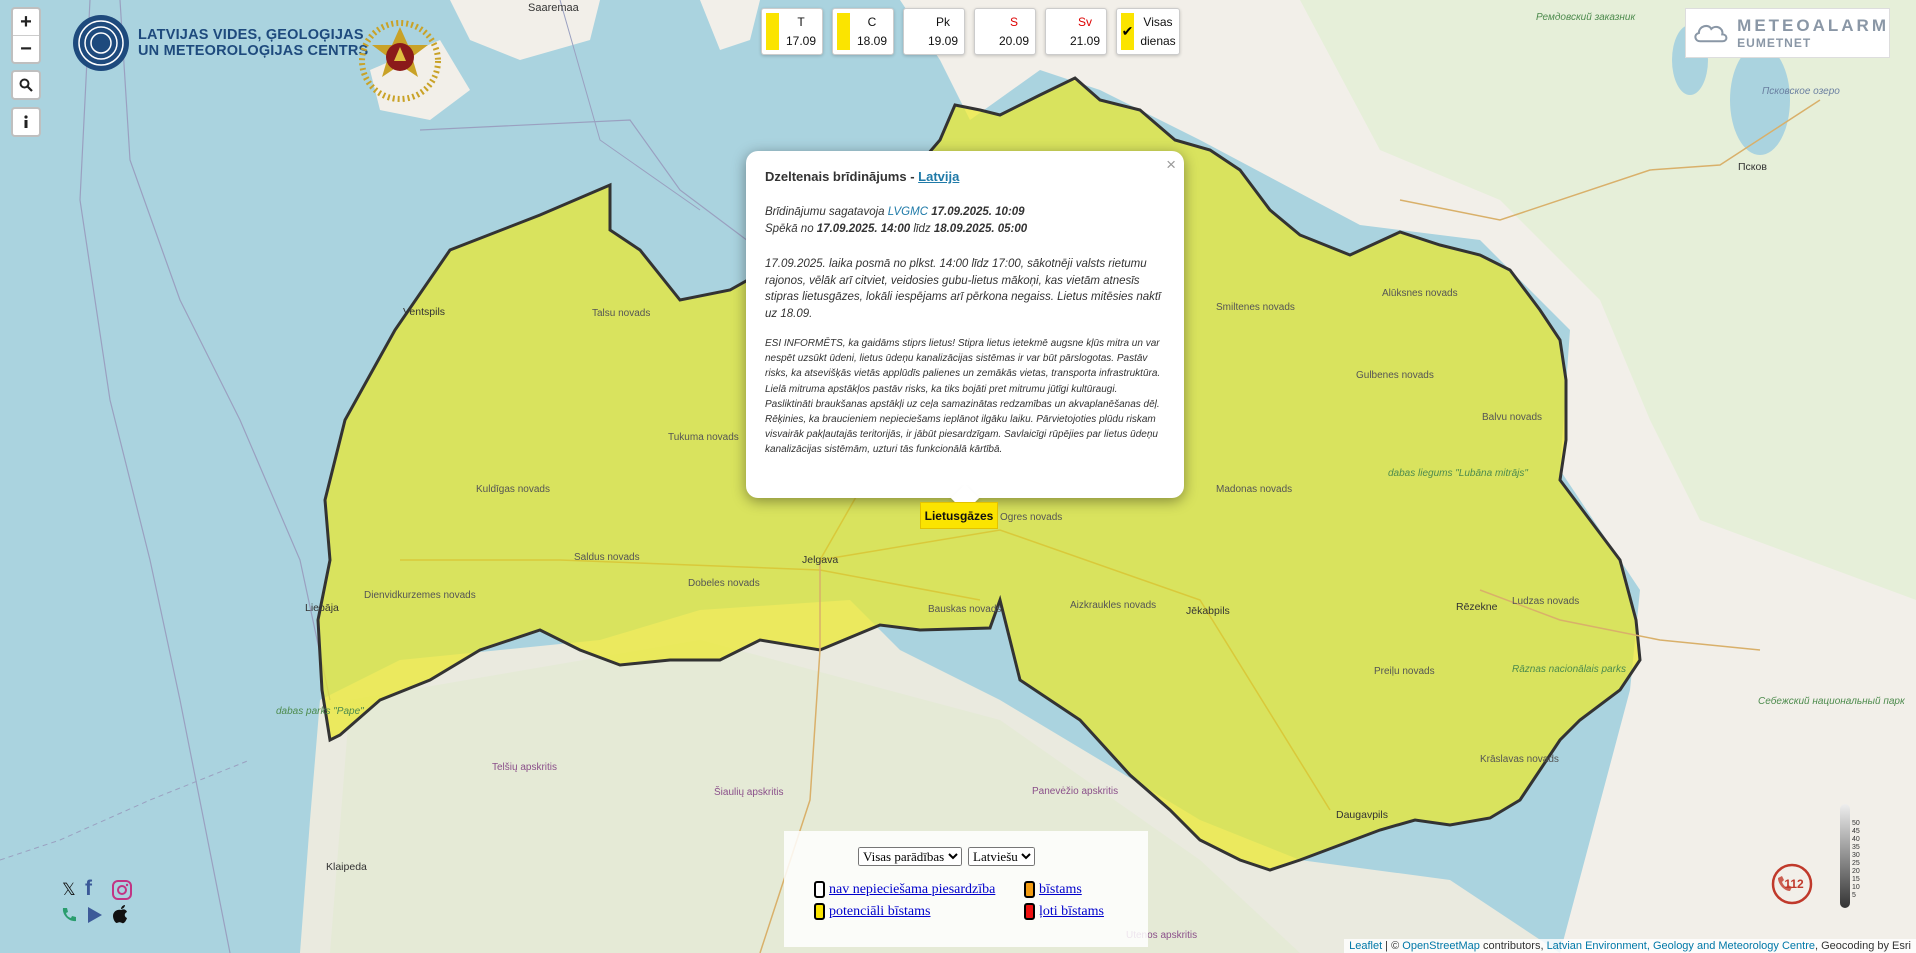 The height and width of the screenshot is (953, 1916). I want to click on legend-label: nav nepieciešama piesardzība, so click(912, 890).